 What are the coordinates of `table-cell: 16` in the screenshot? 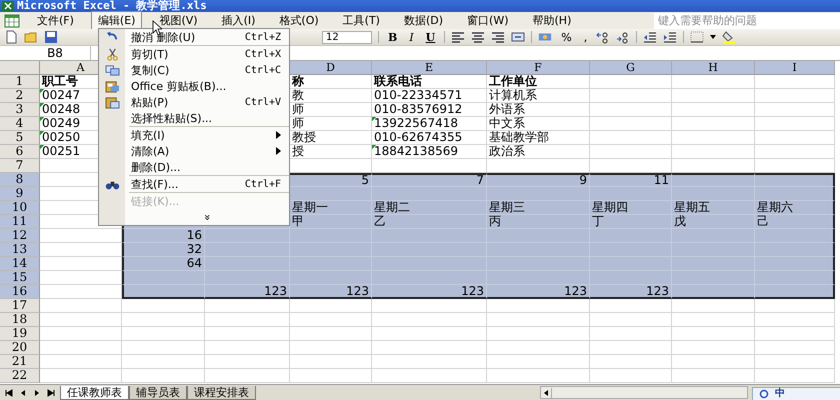 It's located at (163, 236).